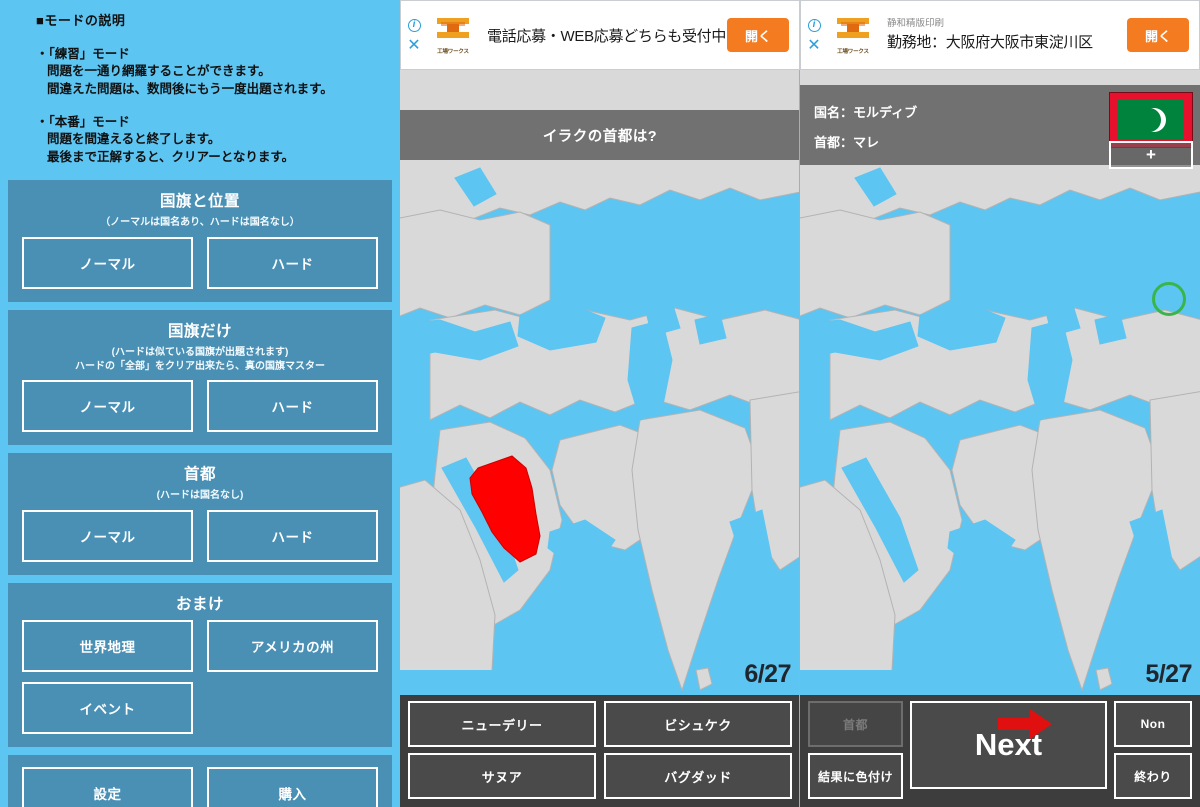 Image resolution: width=1200 pixels, height=807 pixels. I want to click on section-title: 首都, so click(199, 474).